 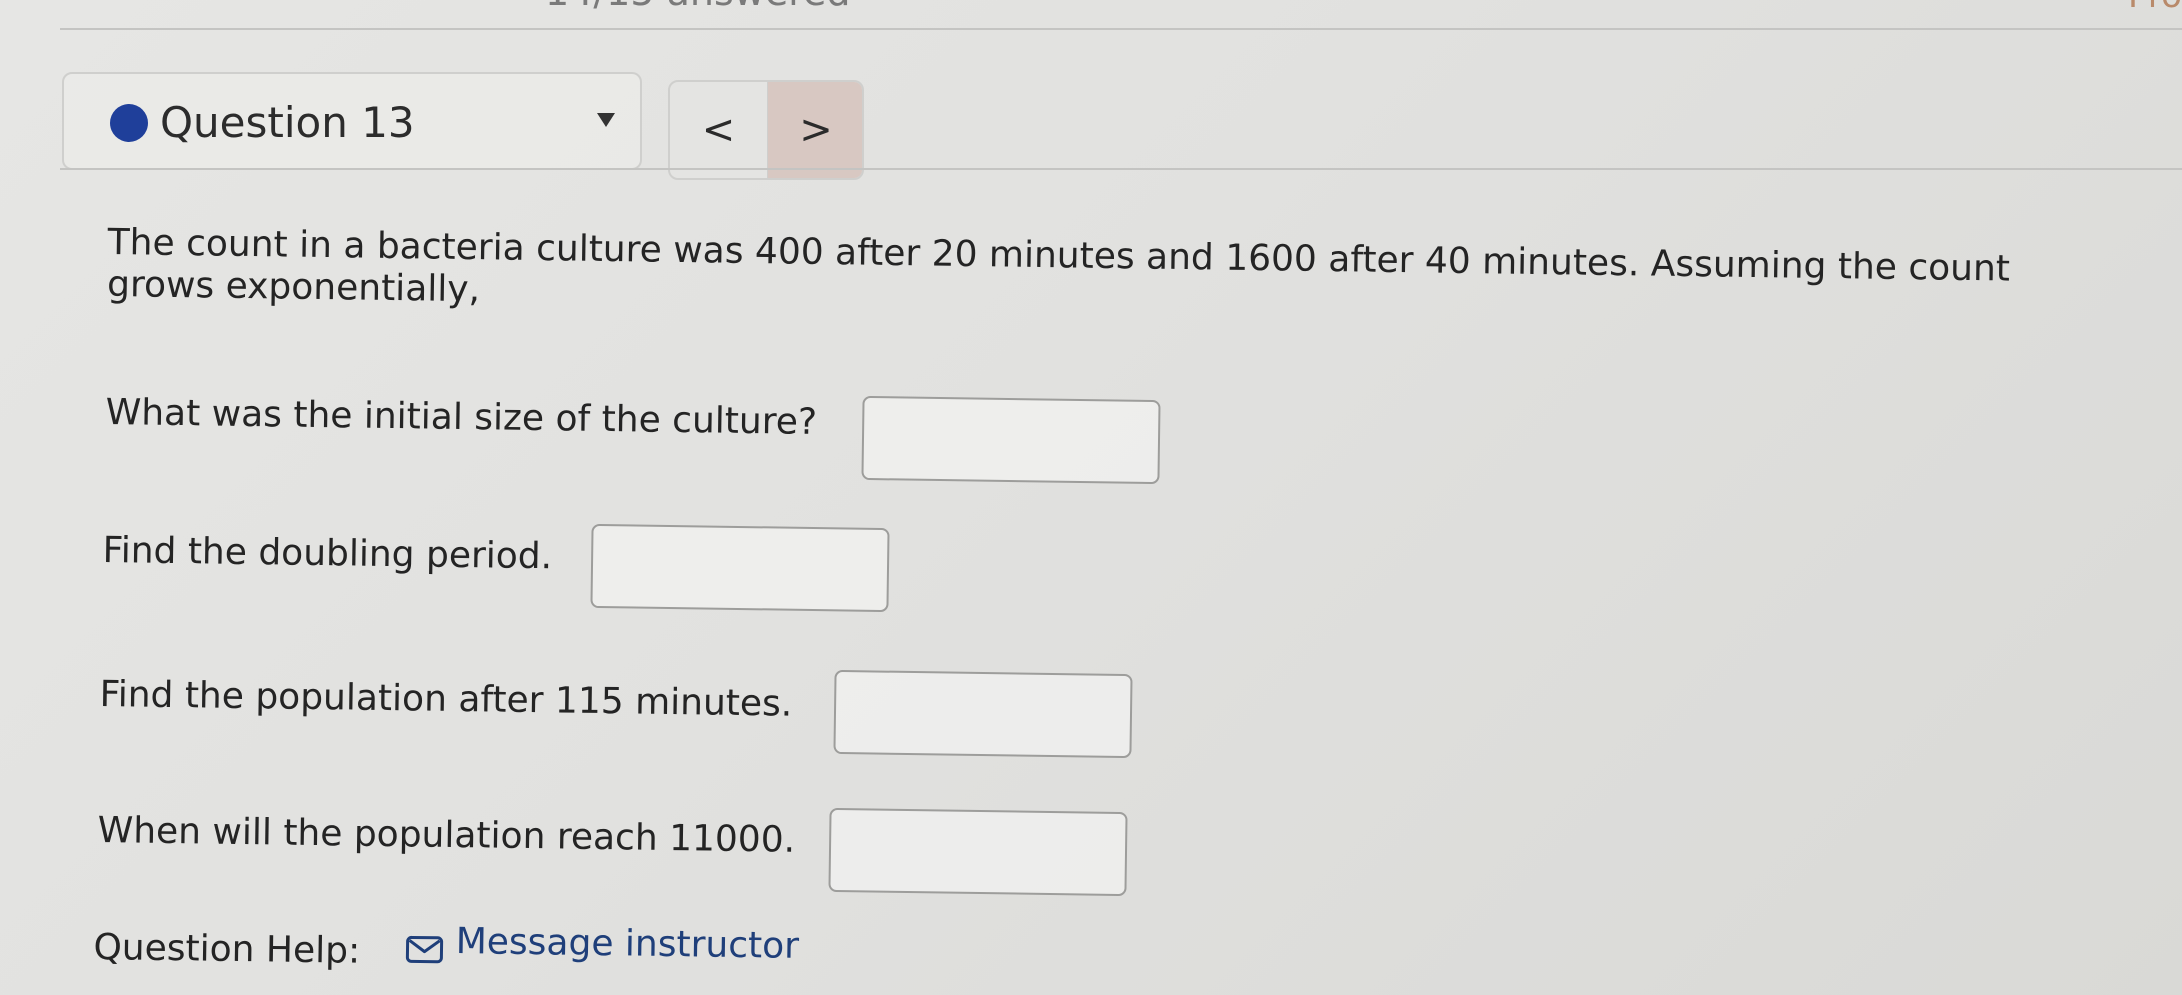 What do you see at coordinates (425, 945) in the screenshot?
I see `envelope-icon` at bounding box center [425, 945].